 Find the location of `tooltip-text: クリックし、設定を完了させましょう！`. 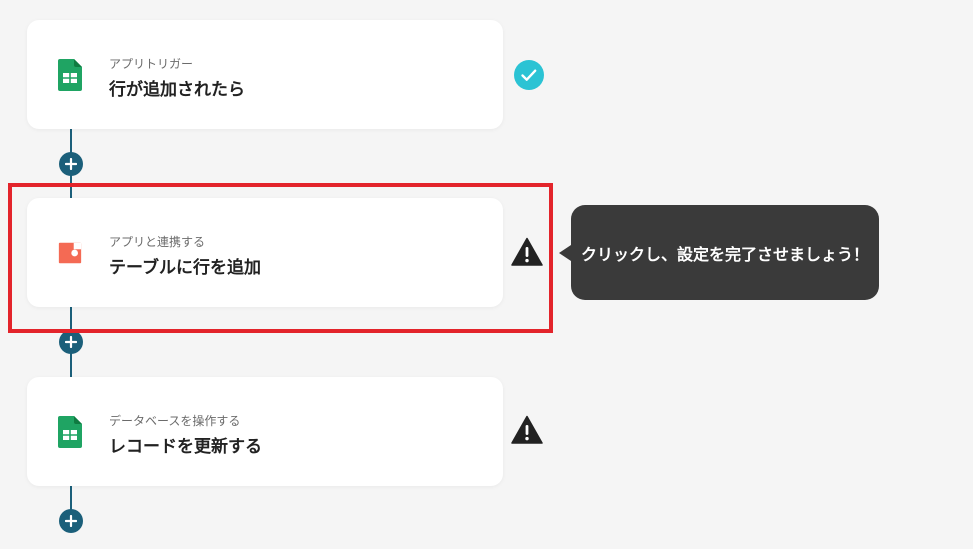

tooltip-text: クリックし、設定を完了させましょう！ is located at coordinates (724, 254).